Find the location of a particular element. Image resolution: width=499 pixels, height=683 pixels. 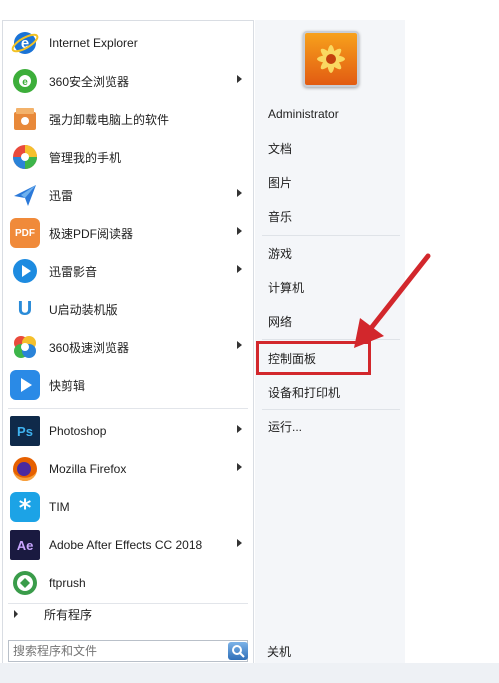

shutdown-button: 关机 is located at coordinates (279, 651).